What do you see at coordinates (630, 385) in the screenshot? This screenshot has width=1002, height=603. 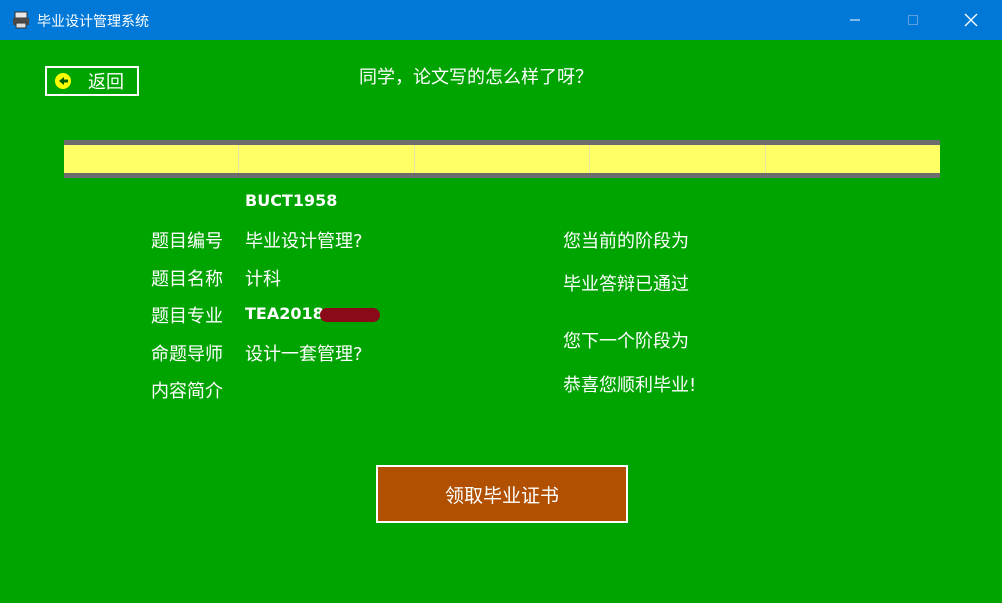 I see `next-stage-value: 恭喜您顺利毕业!` at bounding box center [630, 385].